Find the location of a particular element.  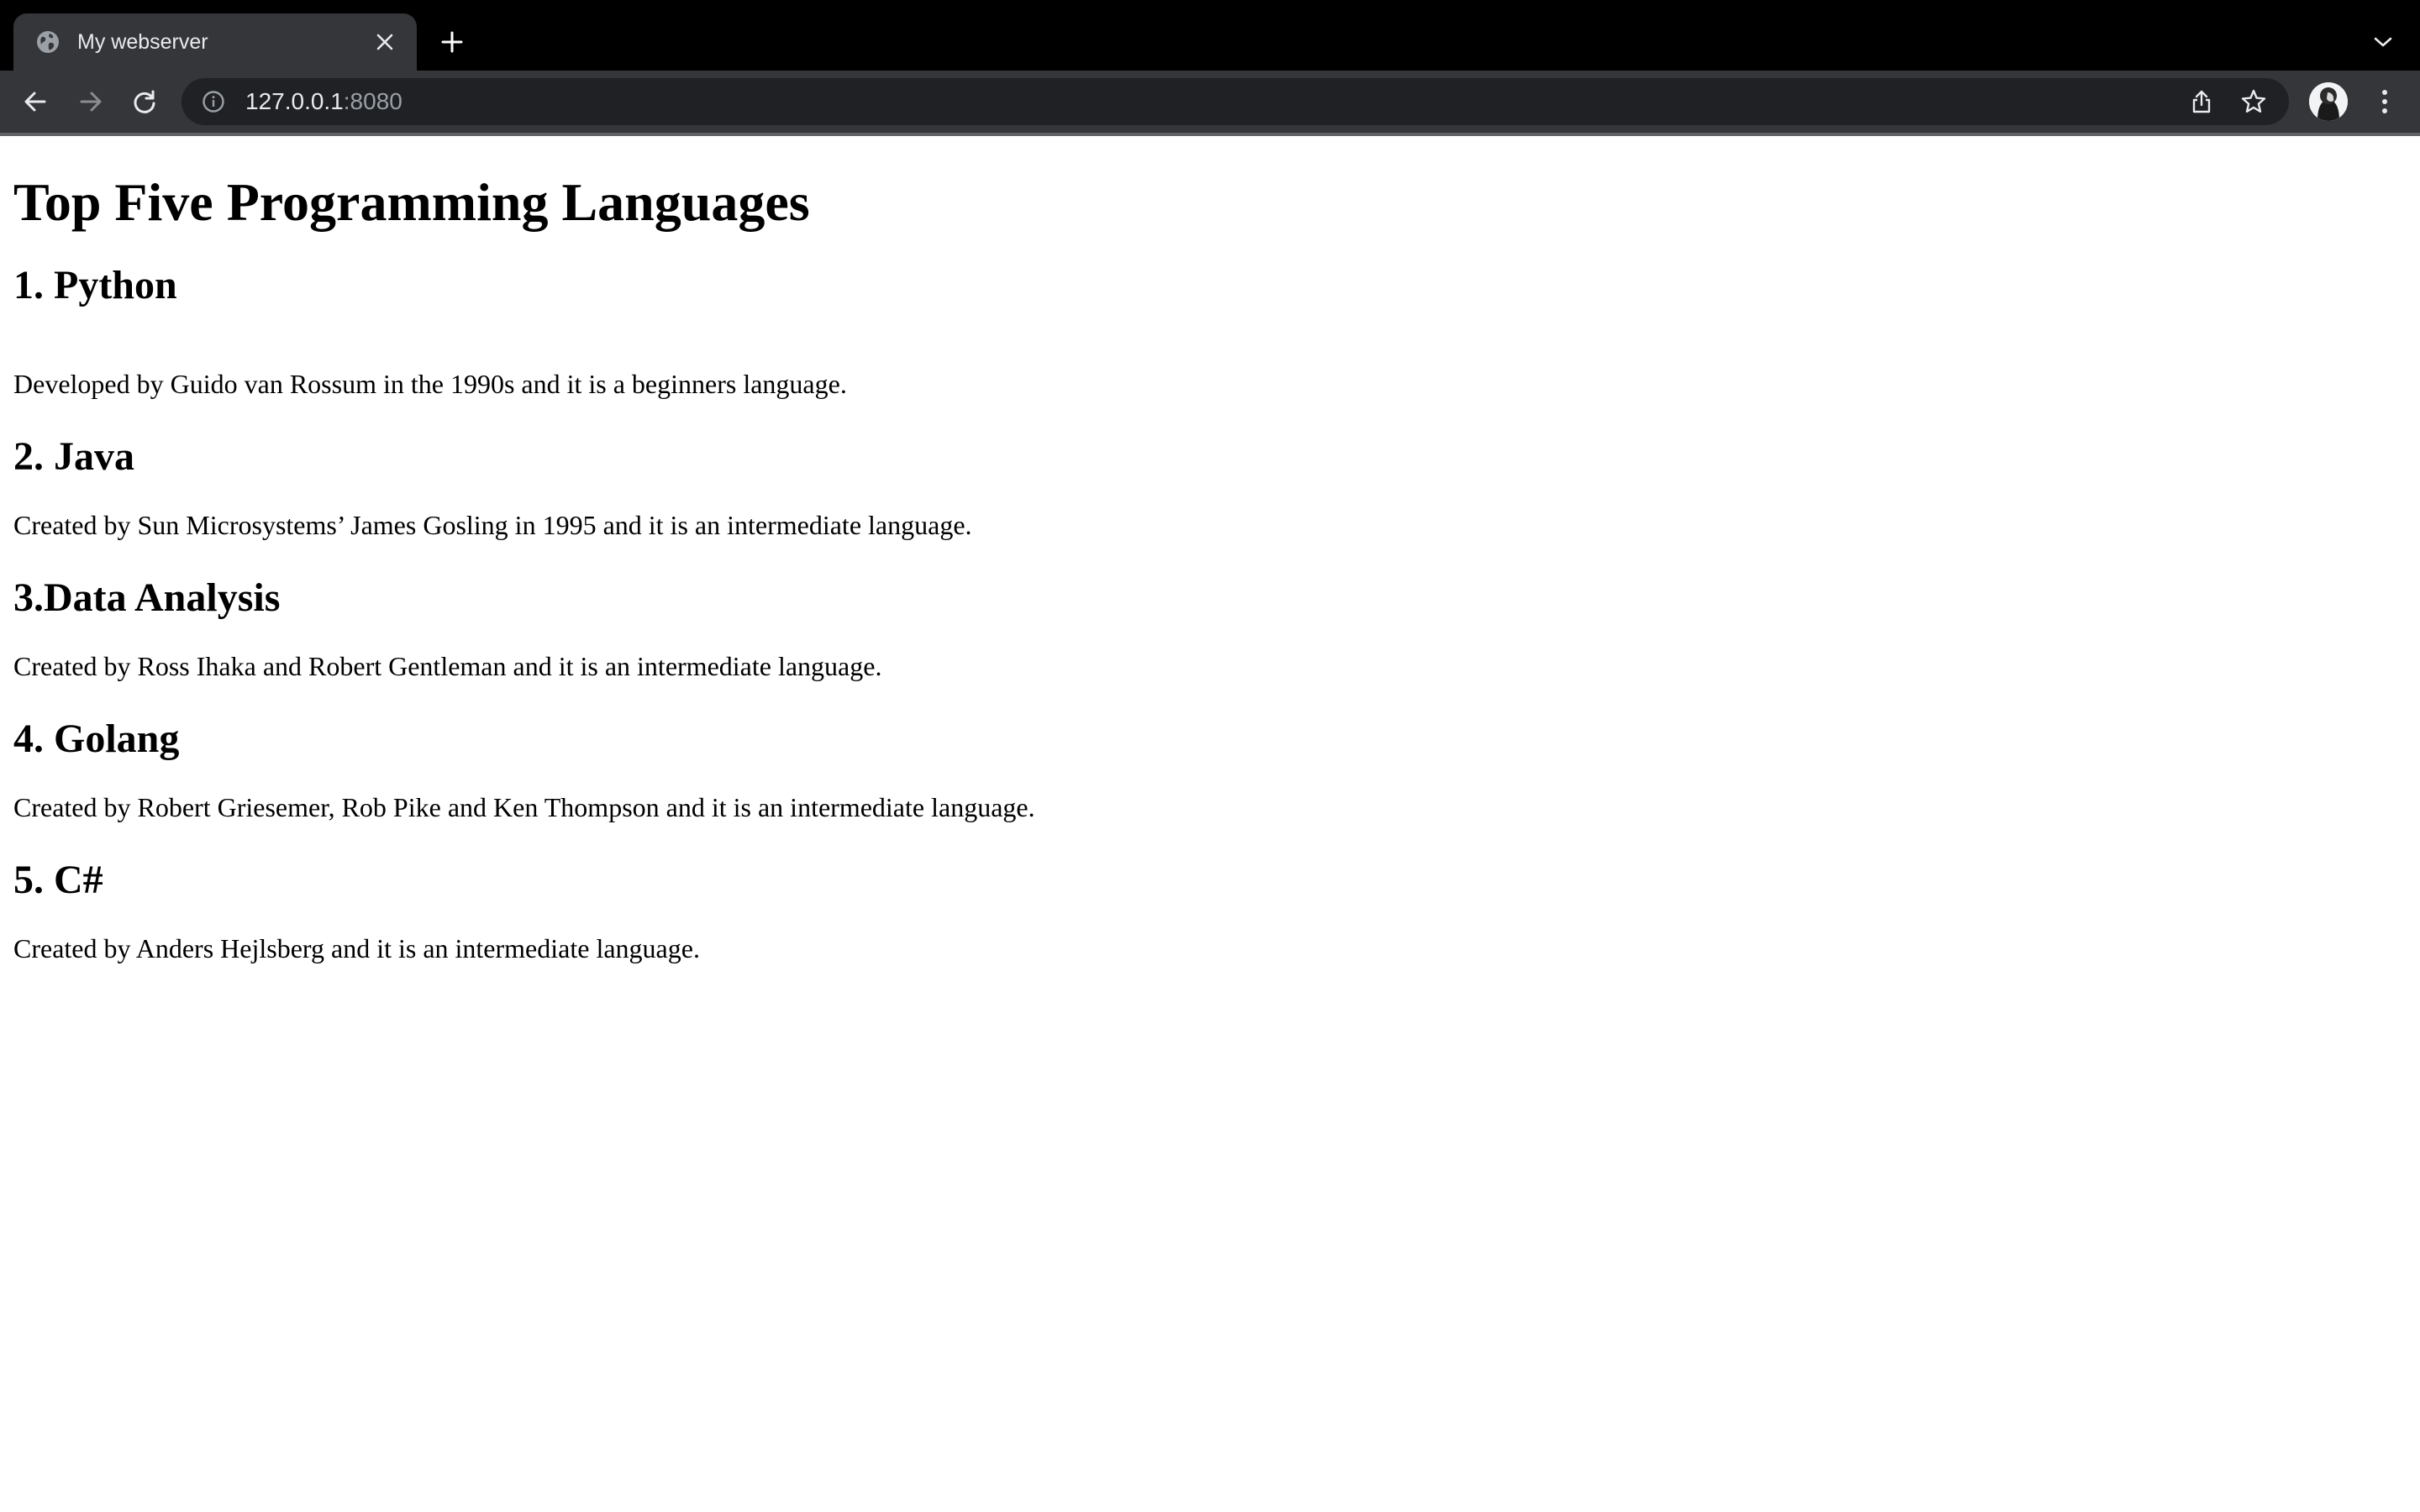

share-icon is located at coordinates (2202, 101).